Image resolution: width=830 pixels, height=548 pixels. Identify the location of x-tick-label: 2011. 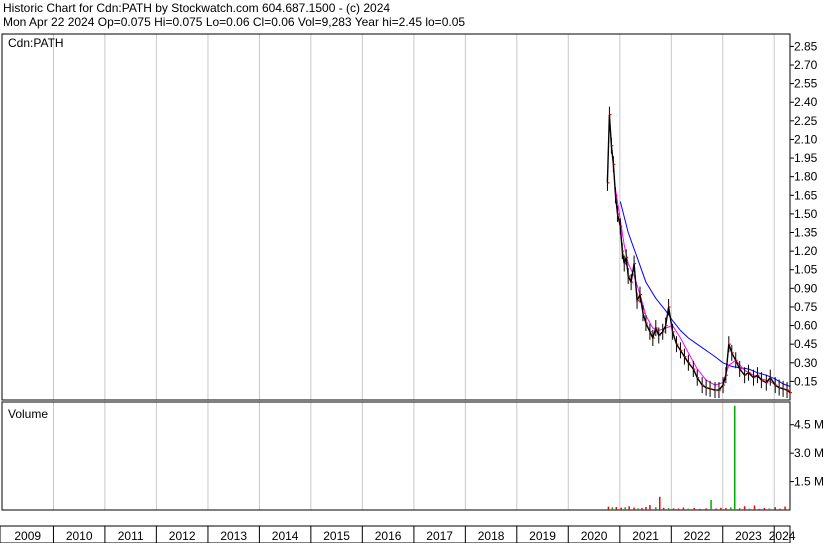
(131, 536).